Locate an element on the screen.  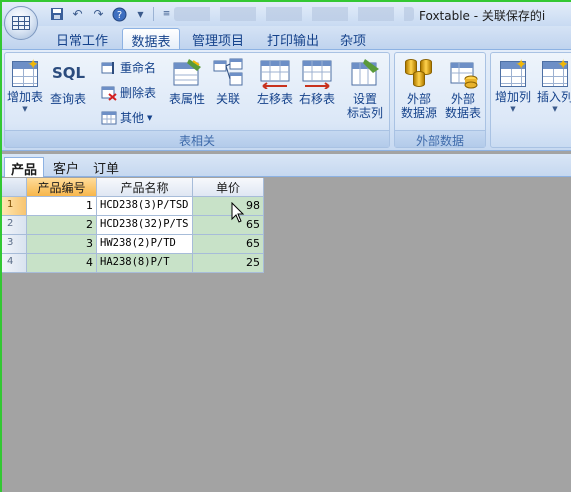
cell-product-name: HA238(8)P/T is located at coordinates (145, 263).